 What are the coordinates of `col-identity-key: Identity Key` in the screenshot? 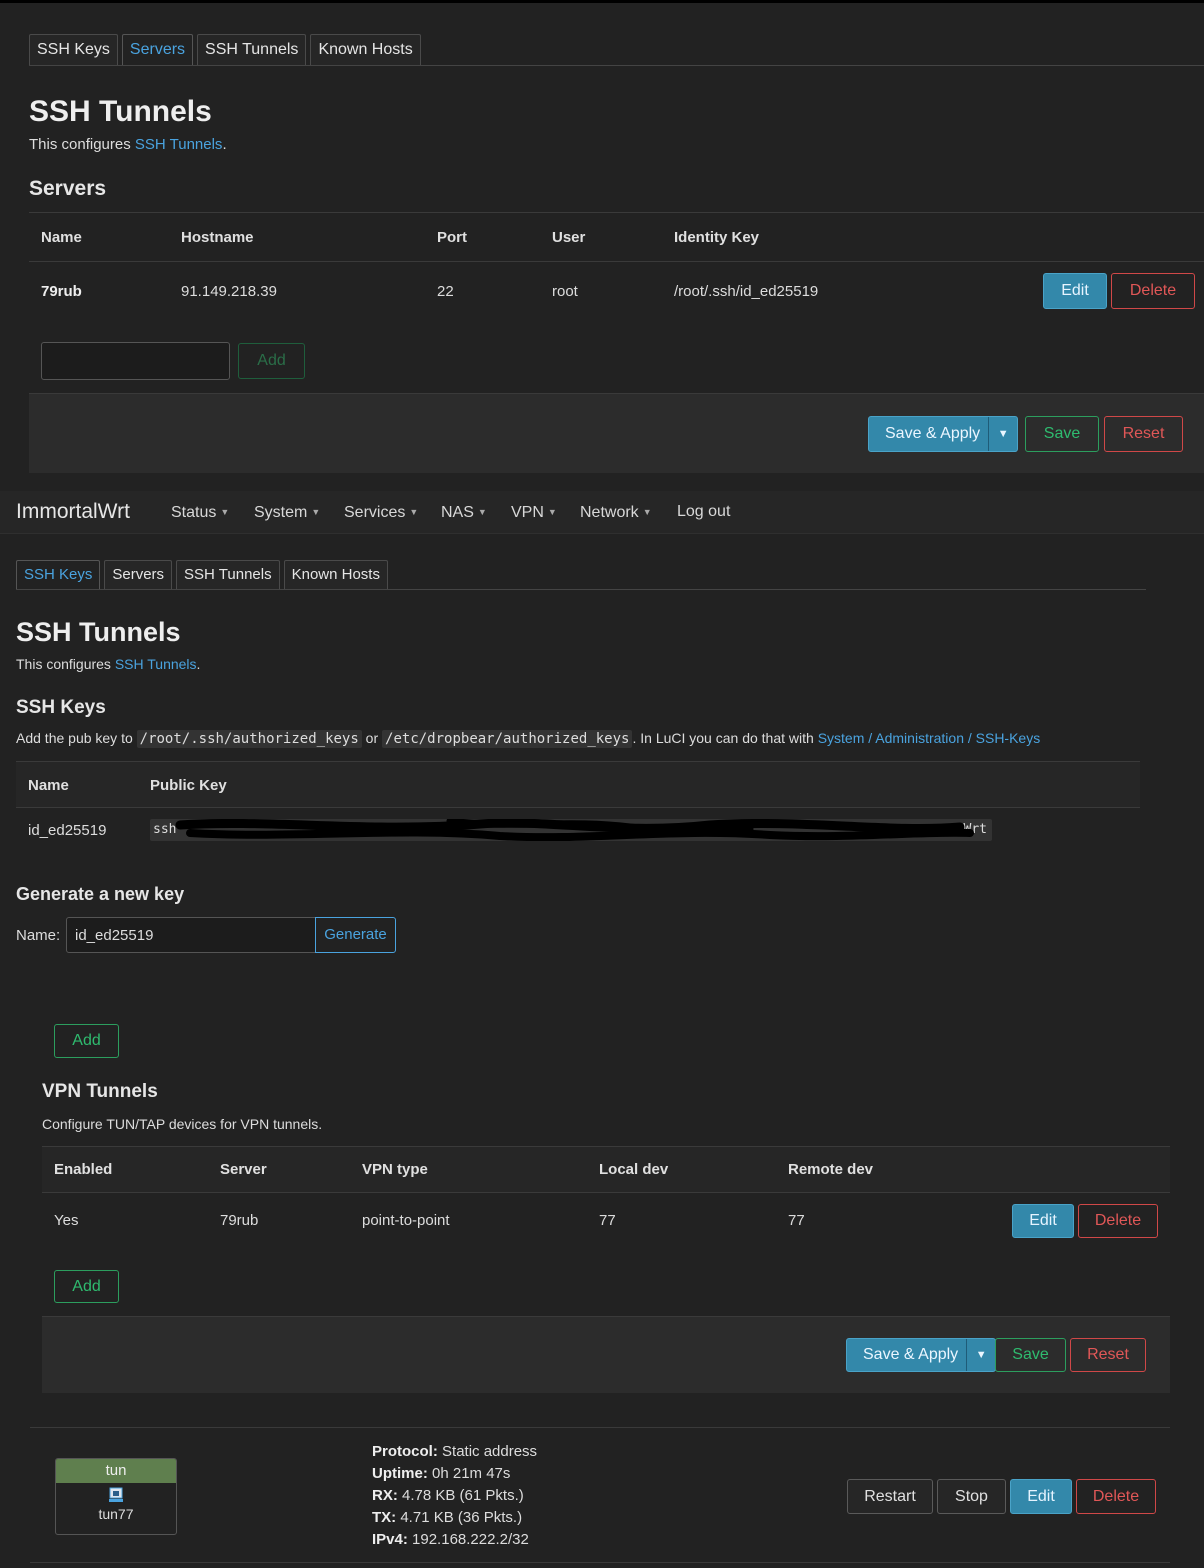 It's located at (717, 237).